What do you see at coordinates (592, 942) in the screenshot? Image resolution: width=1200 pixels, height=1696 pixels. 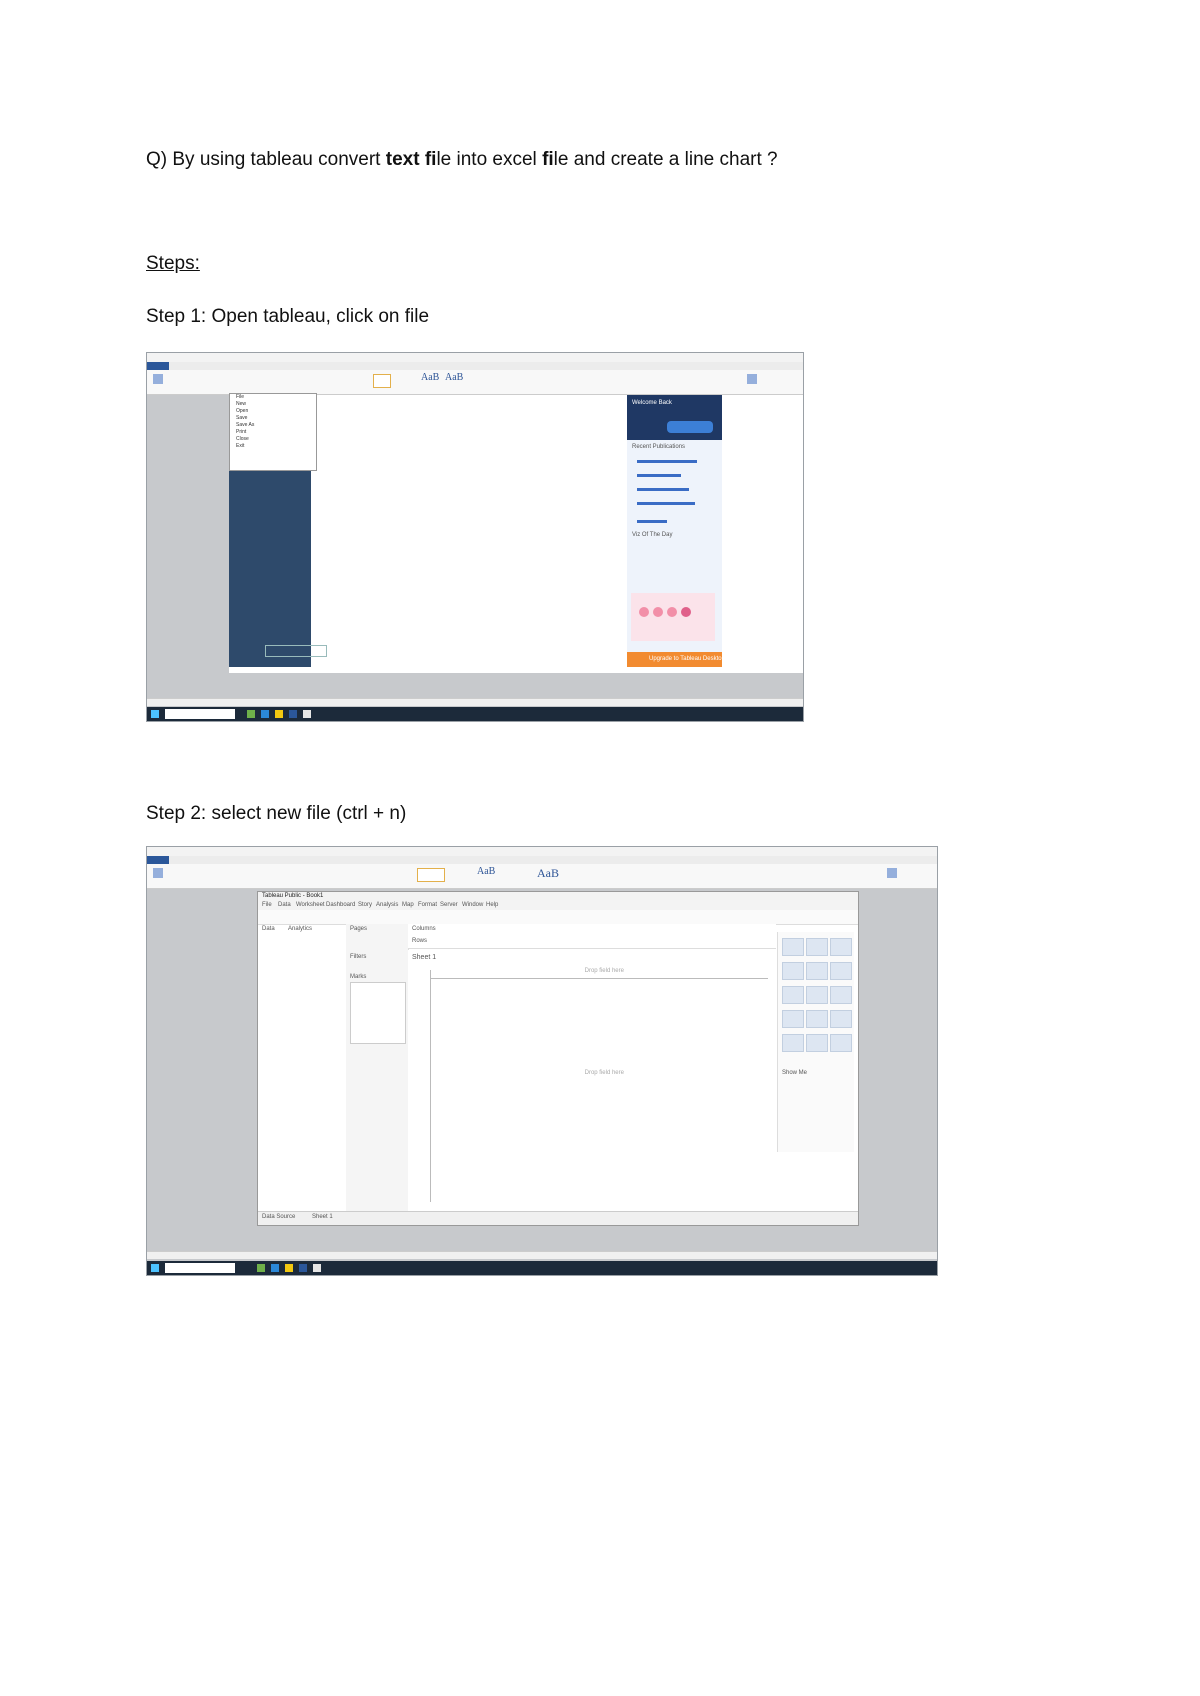 I see `rows-shelf: Rows` at bounding box center [592, 942].